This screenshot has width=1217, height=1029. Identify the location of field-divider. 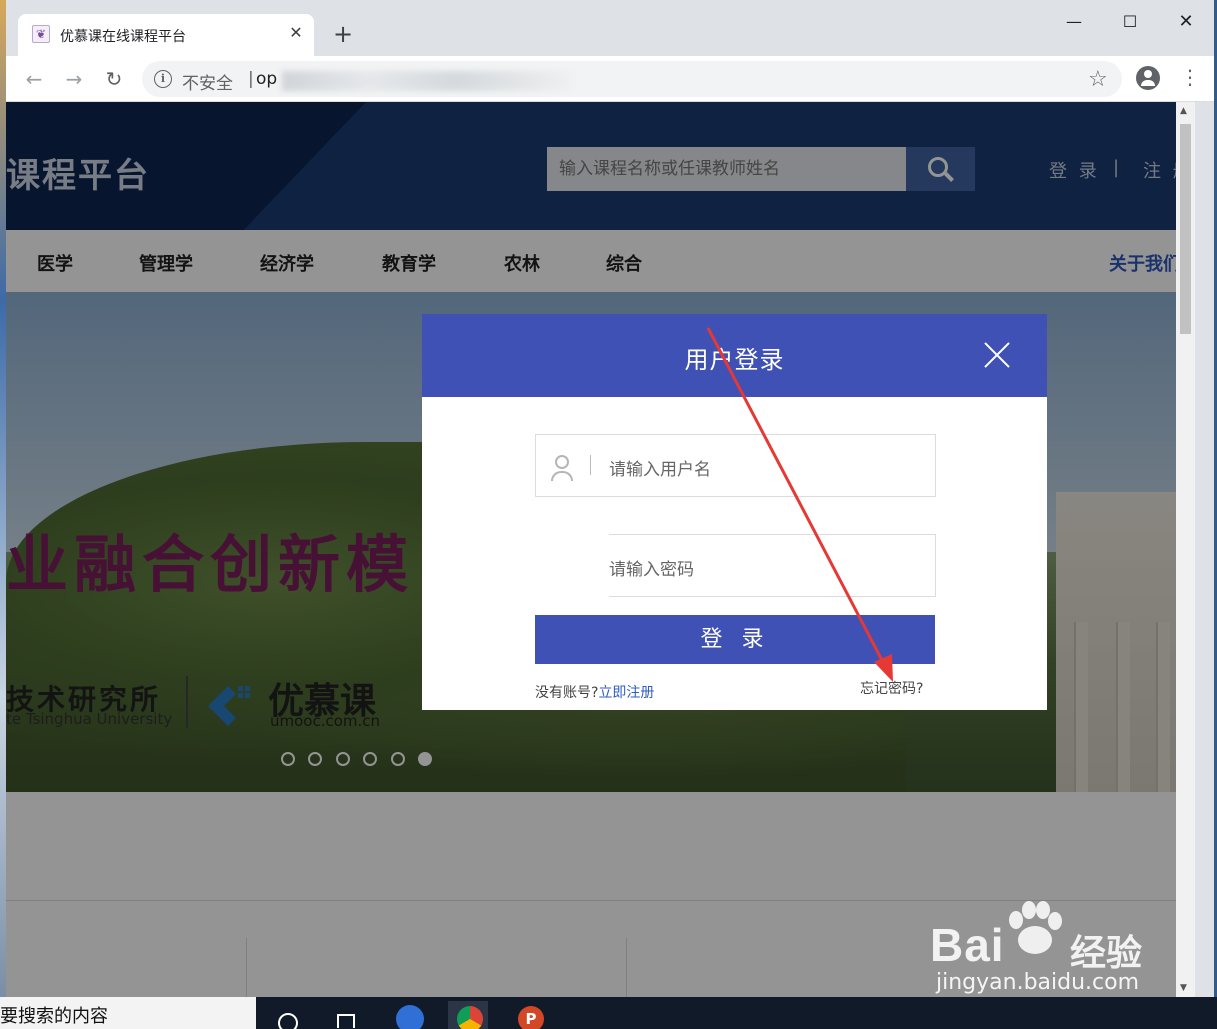
(590, 465).